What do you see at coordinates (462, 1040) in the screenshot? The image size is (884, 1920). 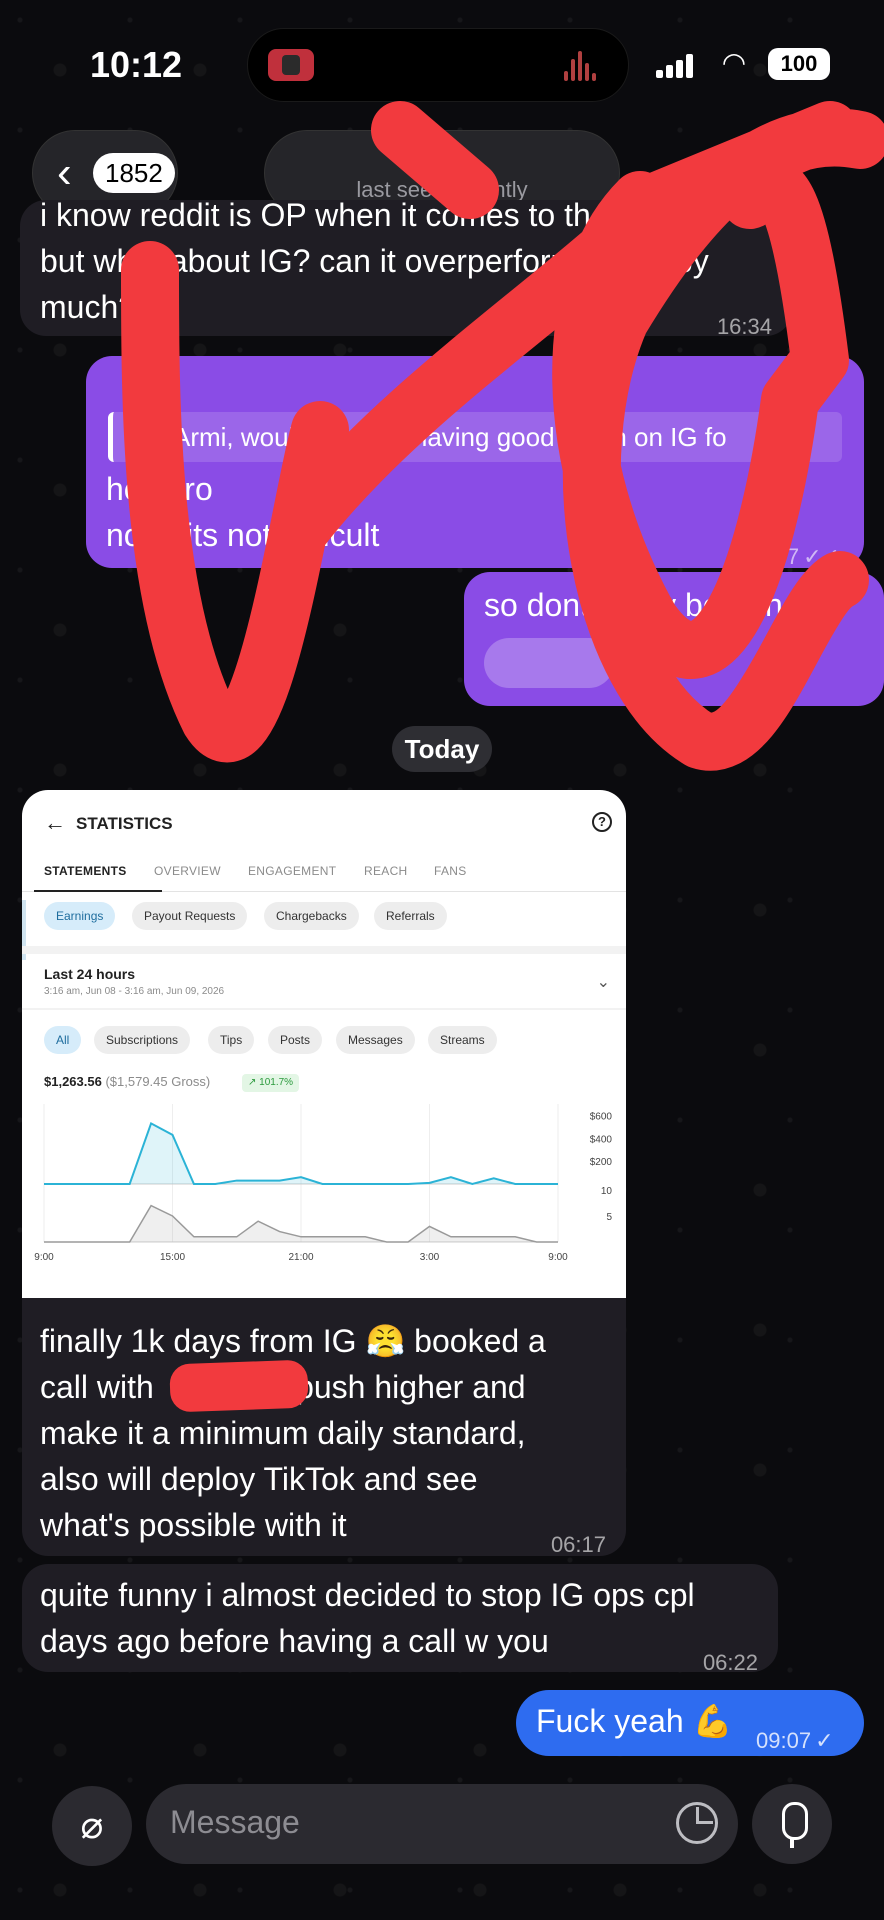 I see `filter-streams: Streams` at bounding box center [462, 1040].